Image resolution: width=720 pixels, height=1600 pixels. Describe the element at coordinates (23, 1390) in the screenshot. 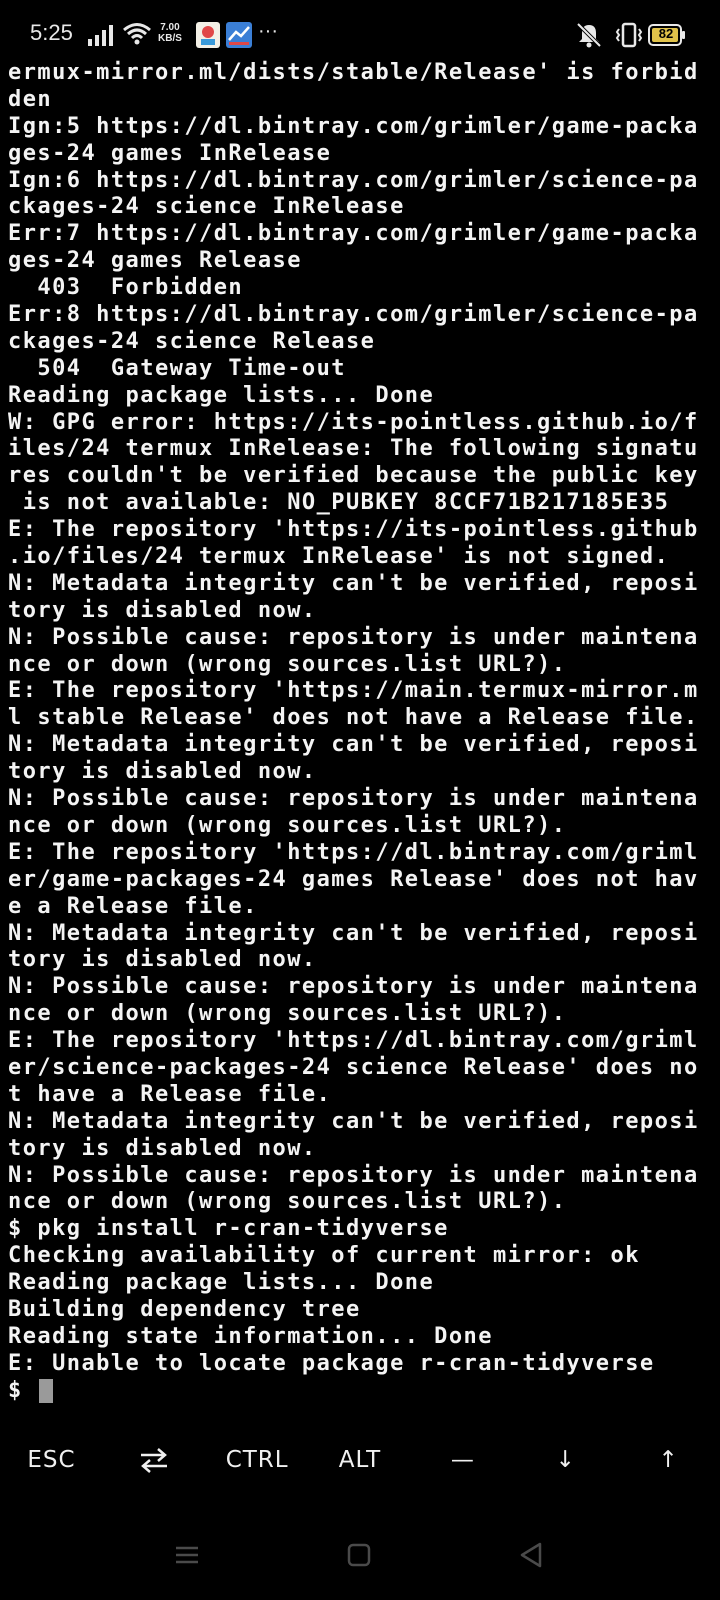

I see `terminal-prompt: $` at that location.